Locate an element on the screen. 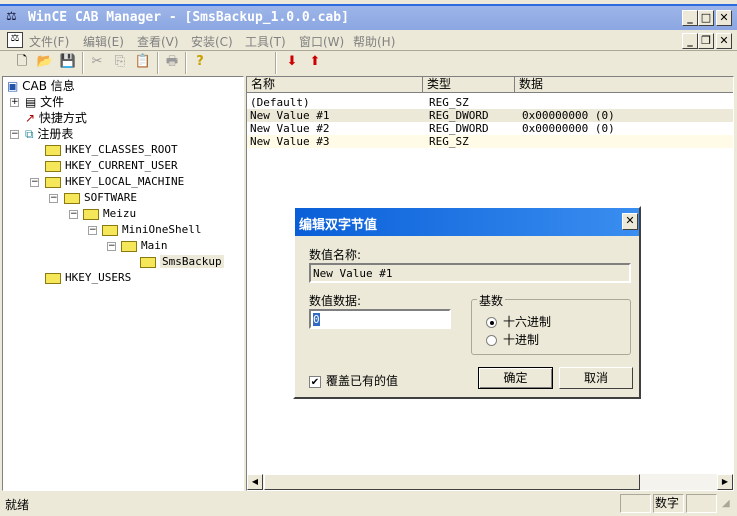 This screenshot has width=737, height=516. maximize-button: □ is located at coordinates (706, 18).